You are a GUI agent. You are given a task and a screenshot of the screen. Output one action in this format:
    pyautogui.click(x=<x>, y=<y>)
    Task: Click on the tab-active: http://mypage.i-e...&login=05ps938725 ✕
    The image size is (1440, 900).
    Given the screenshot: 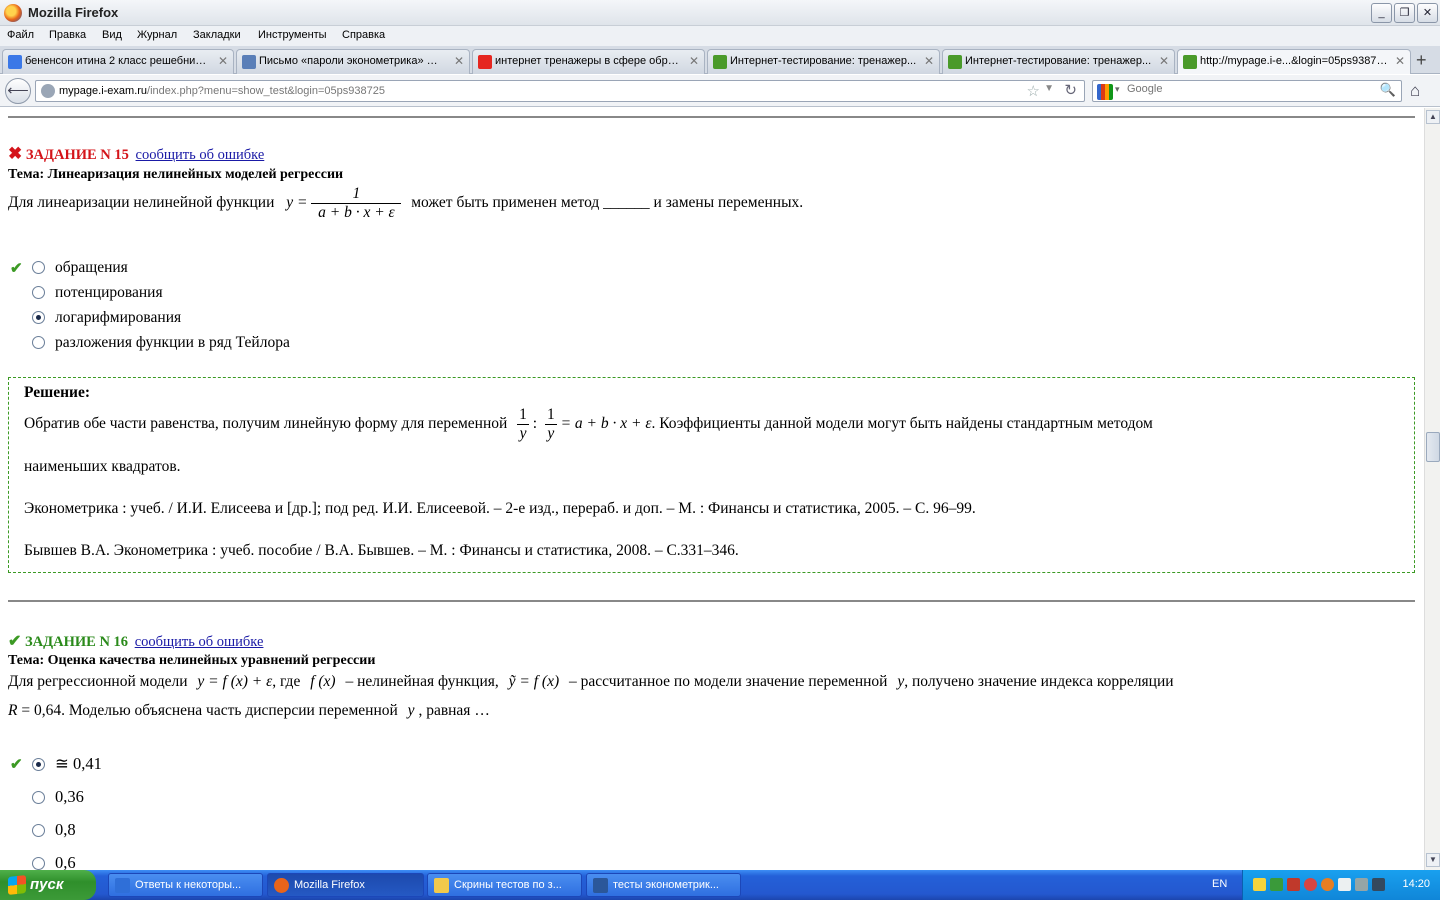 What is the action you would take?
    pyautogui.click(x=1294, y=61)
    